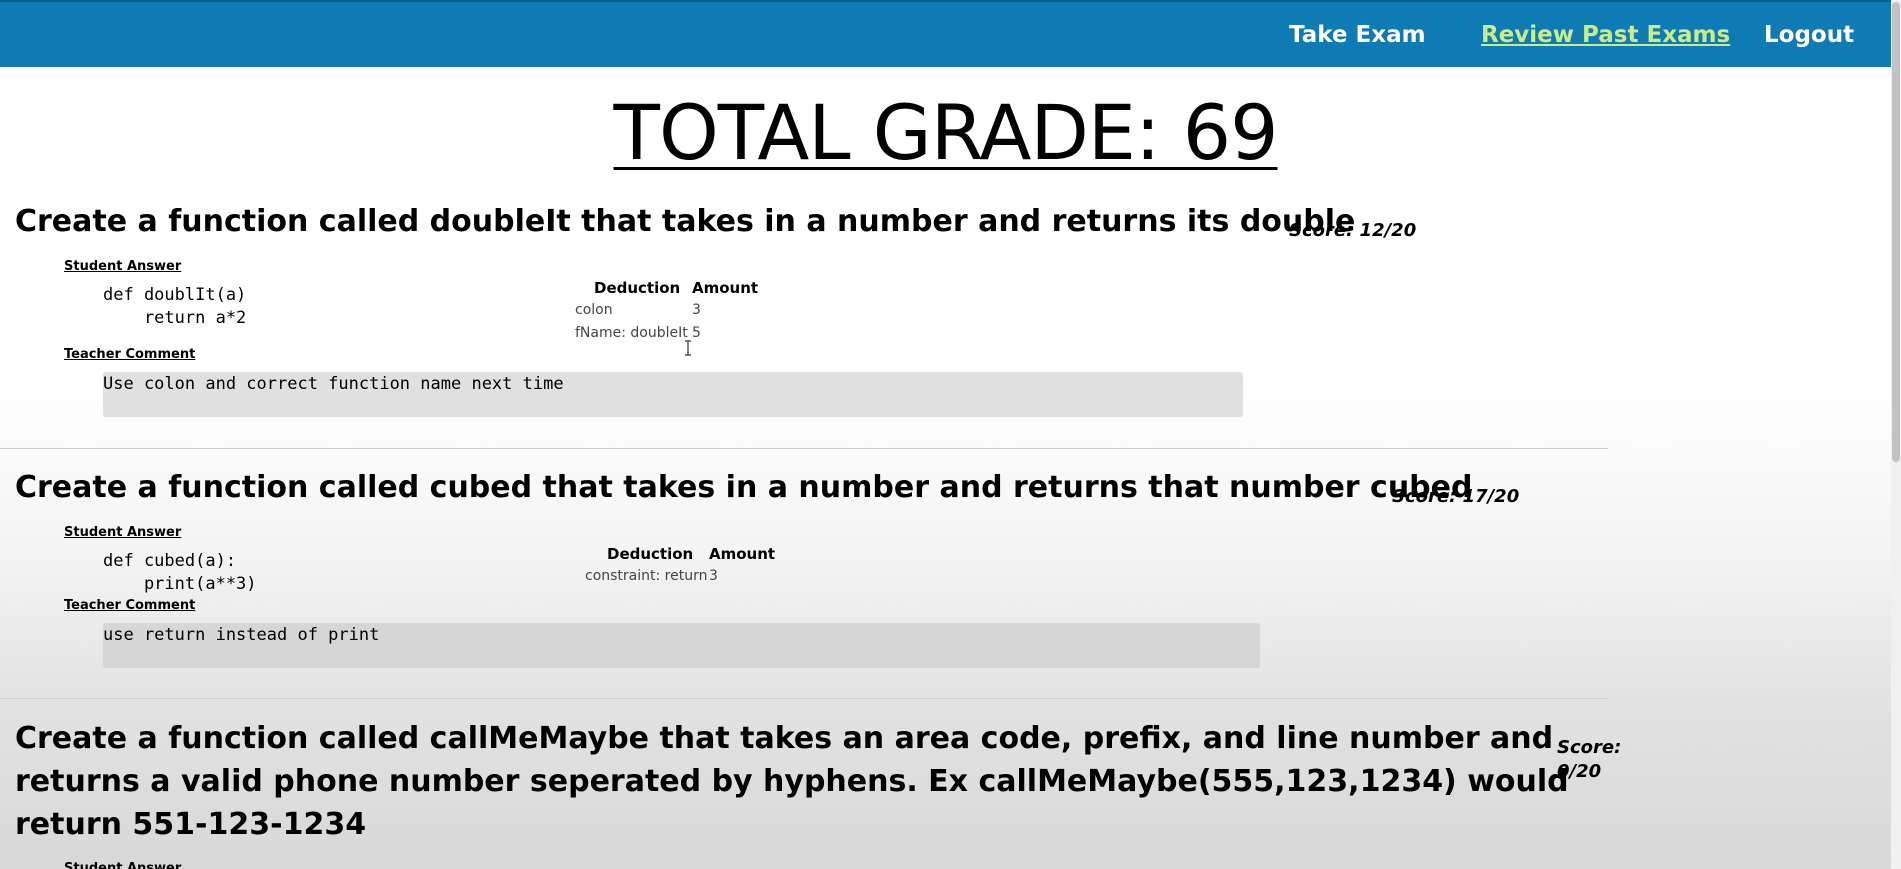 This screenshot has height=869, width=1901. What do you see at coordinates (130, 605) in the screenshot?
I see `question-2-teacher-comment-label: Teacher Comment` at bounding box center [130, 605].